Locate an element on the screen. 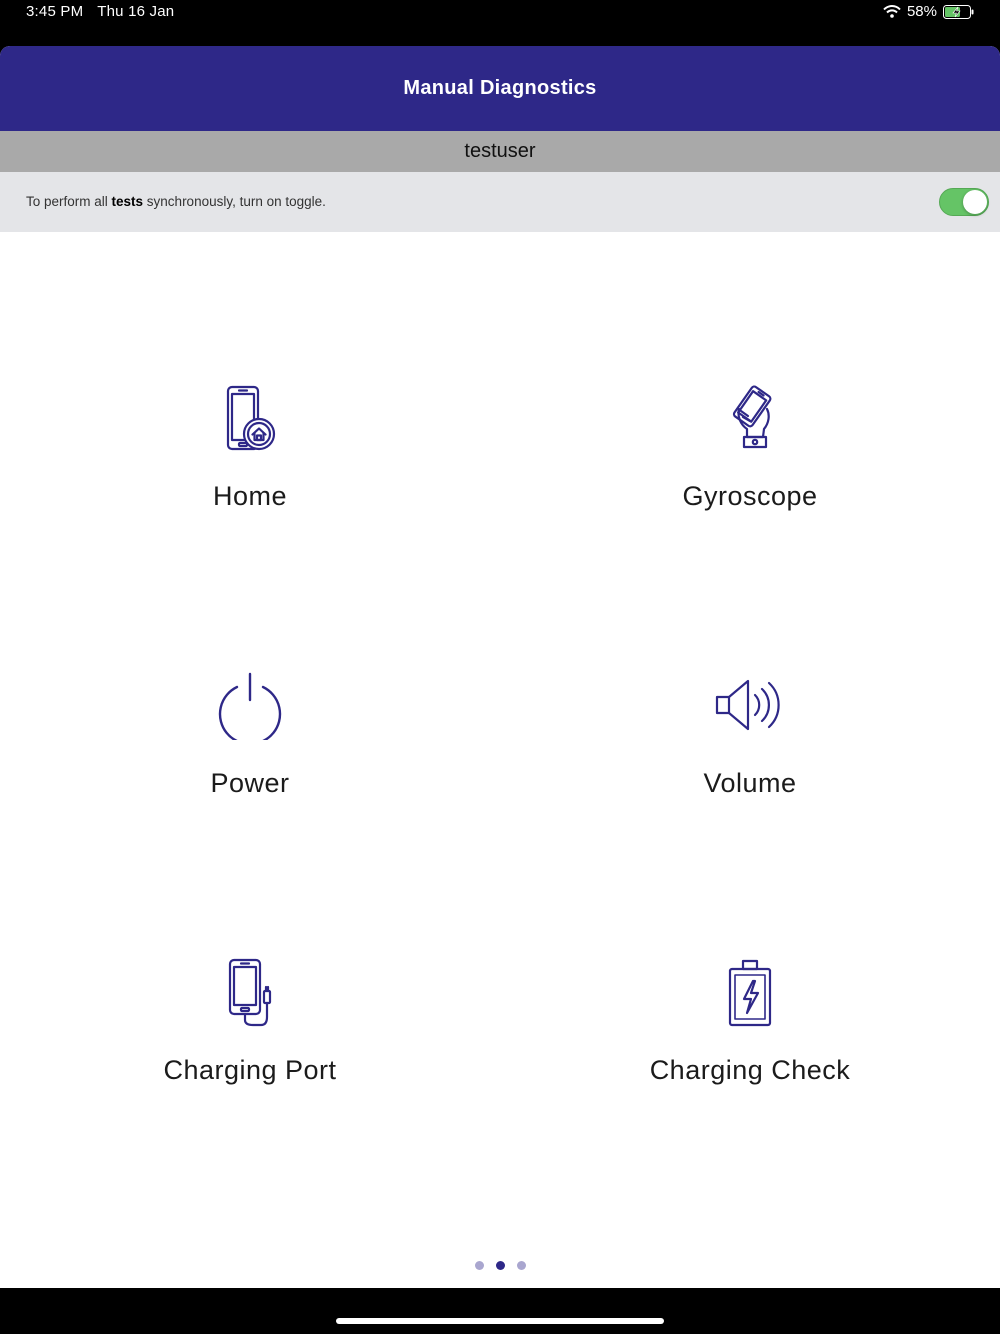 The image size is (1000, 1334). status-bar: 3:45 PM Thu 16 Jan 58% is located at coordinates (500, 23).